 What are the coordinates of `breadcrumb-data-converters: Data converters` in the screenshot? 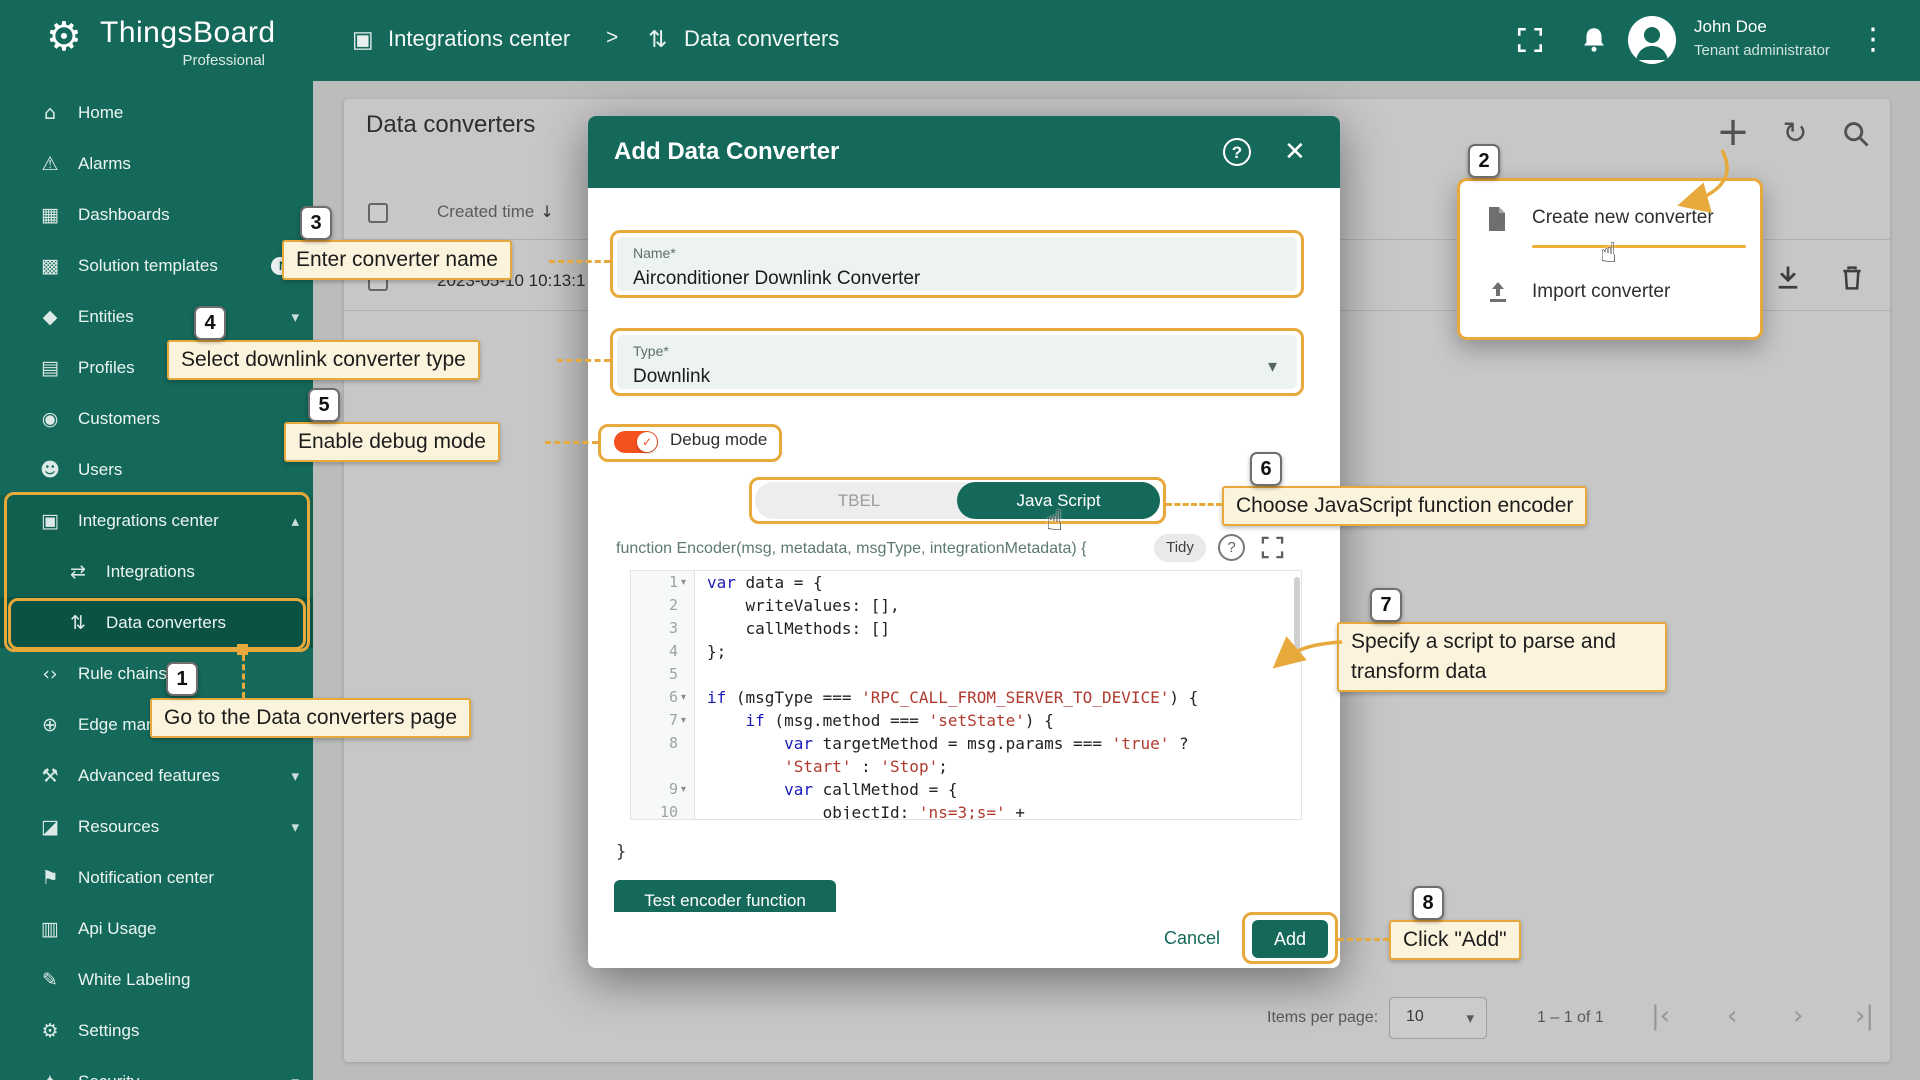 It's located at (762, 38).